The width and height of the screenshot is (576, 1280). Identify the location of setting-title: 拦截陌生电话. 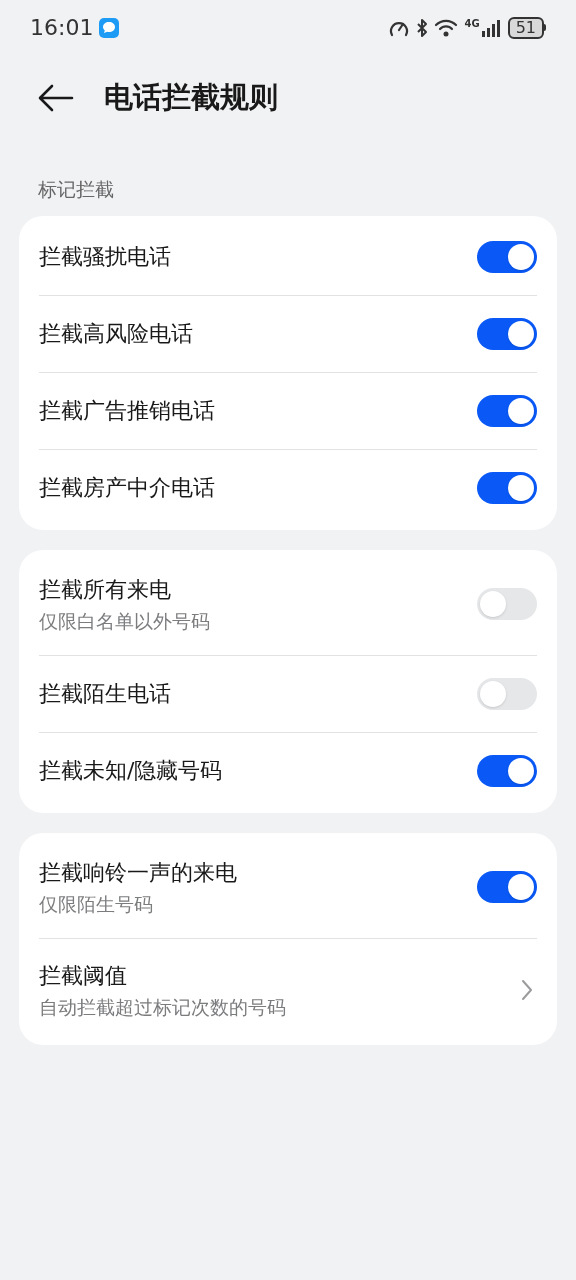
(105, 693).